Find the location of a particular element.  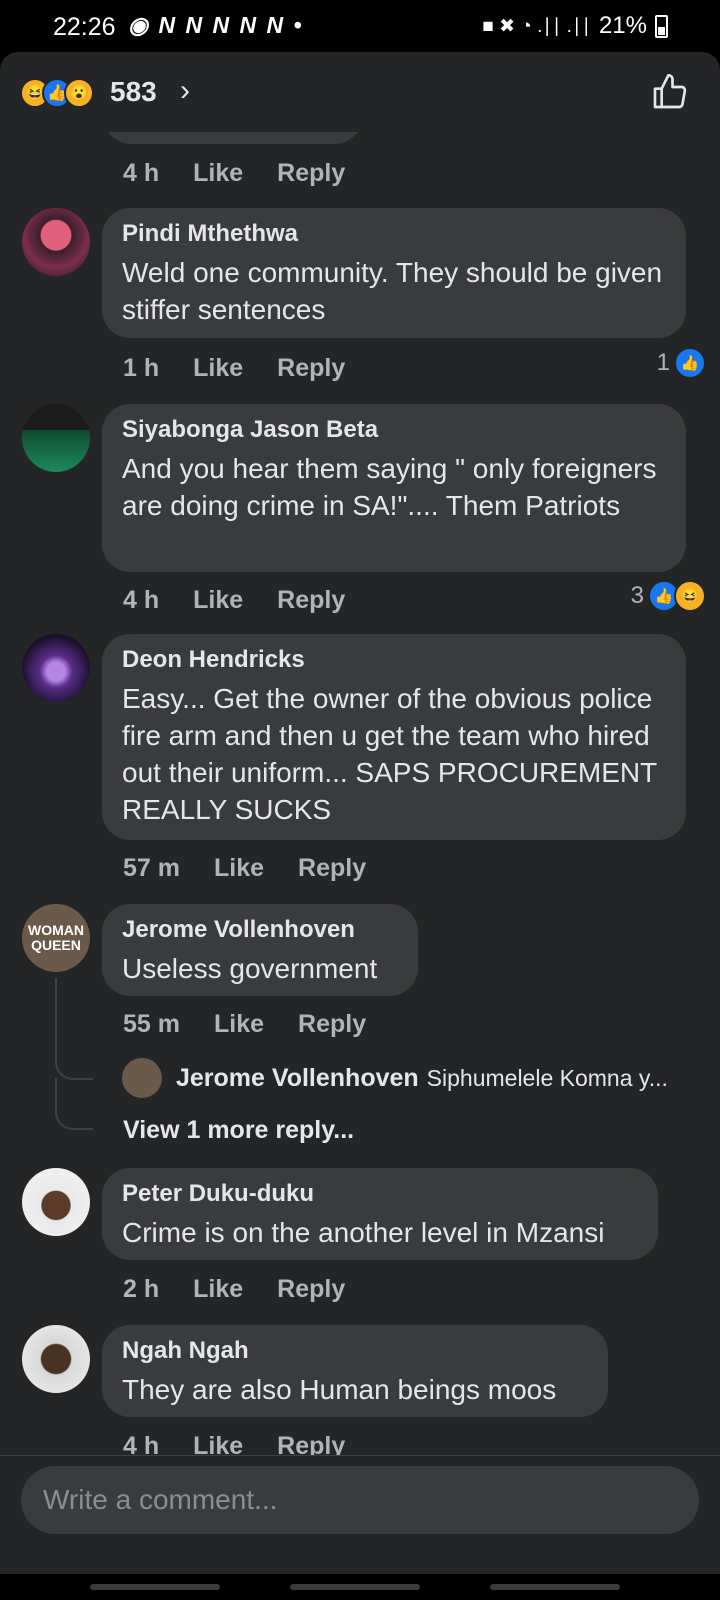

comment-bubble: Jerome Vollenhoven Useless government is located at coordinates (260, 950).